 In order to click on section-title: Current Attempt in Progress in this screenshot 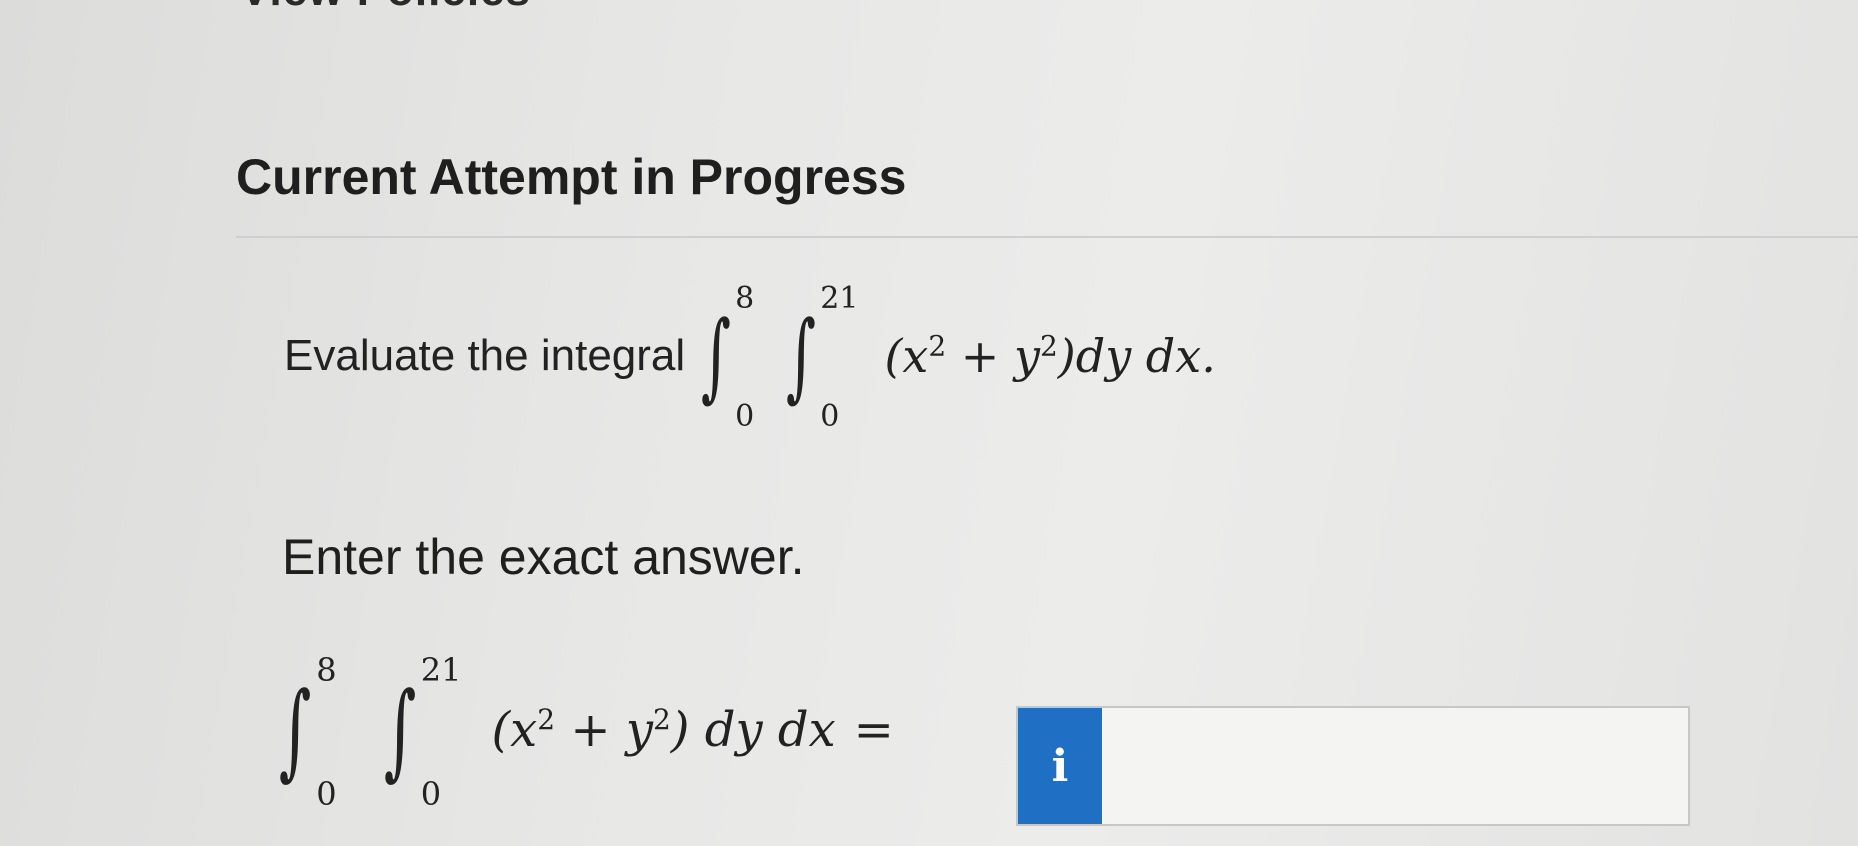, I will do `click(571, 177)`.